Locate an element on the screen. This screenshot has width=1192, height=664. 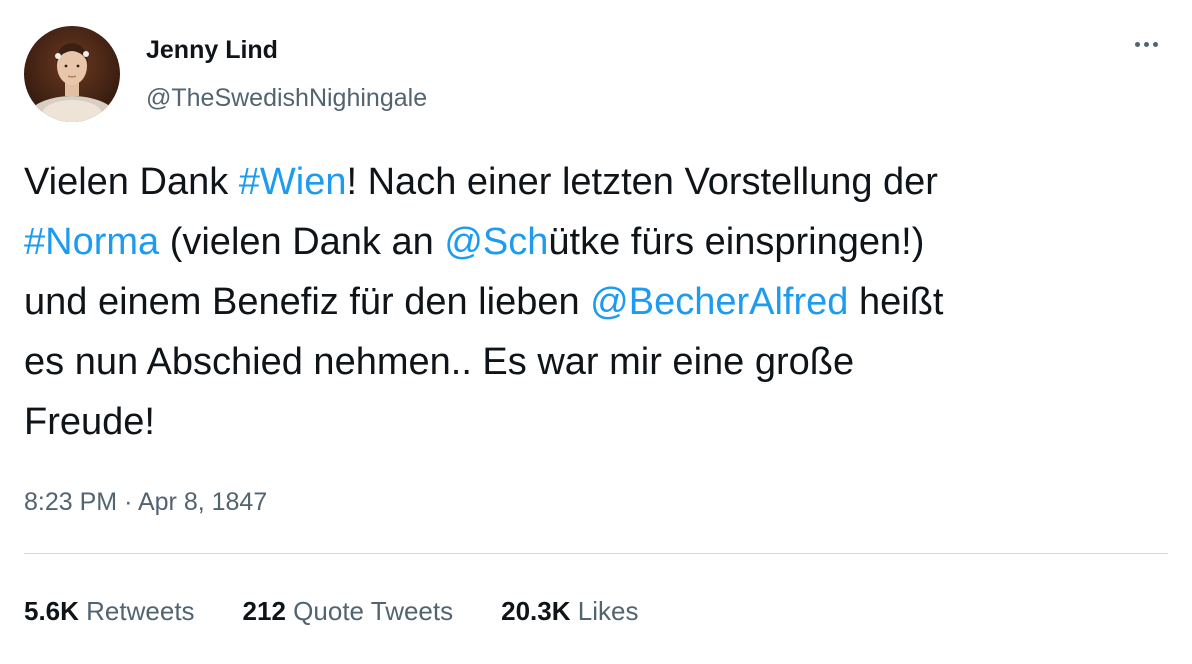
quote-tweets-stat: 212 Quote Tweets is located at coordinates (348, 611).